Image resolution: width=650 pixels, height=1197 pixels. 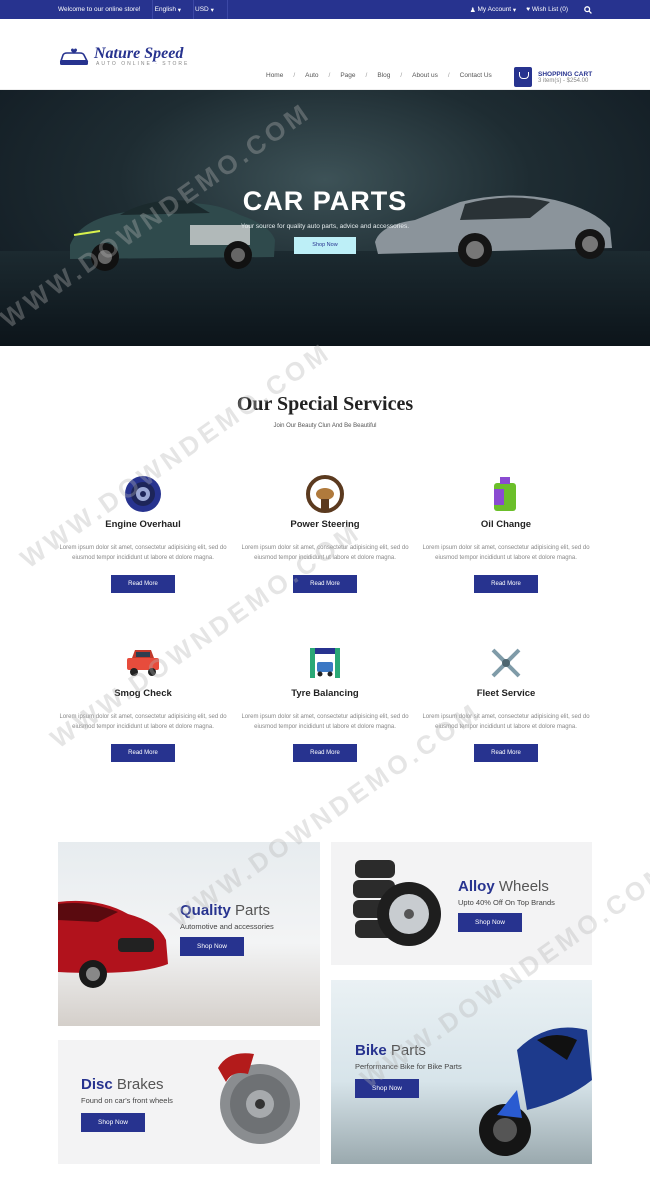 I want to click on steering-icon, so click(x=325, y=494).